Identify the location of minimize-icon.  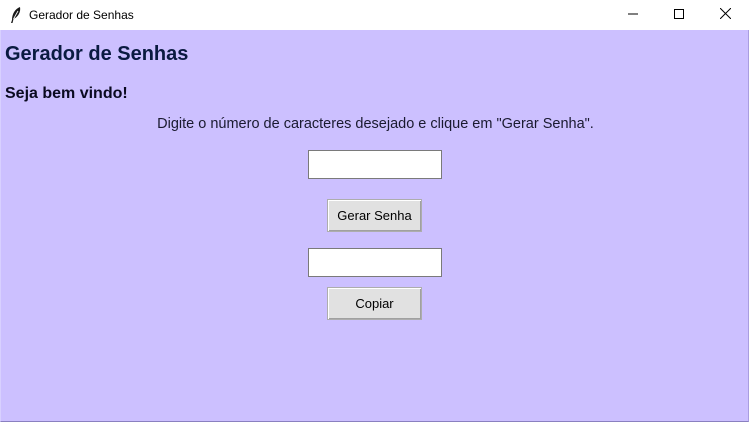
(633, 15).